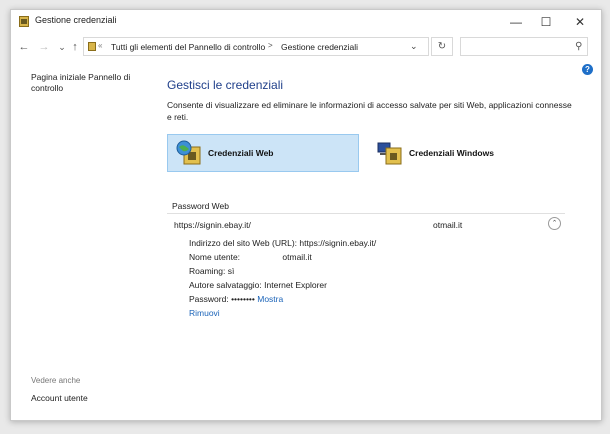 Image resolution: width=610 pixels, height=434 pixels. Describe the element at coordinates (580, 22) in the screenshot. I see `close-button: ✕` at that location.